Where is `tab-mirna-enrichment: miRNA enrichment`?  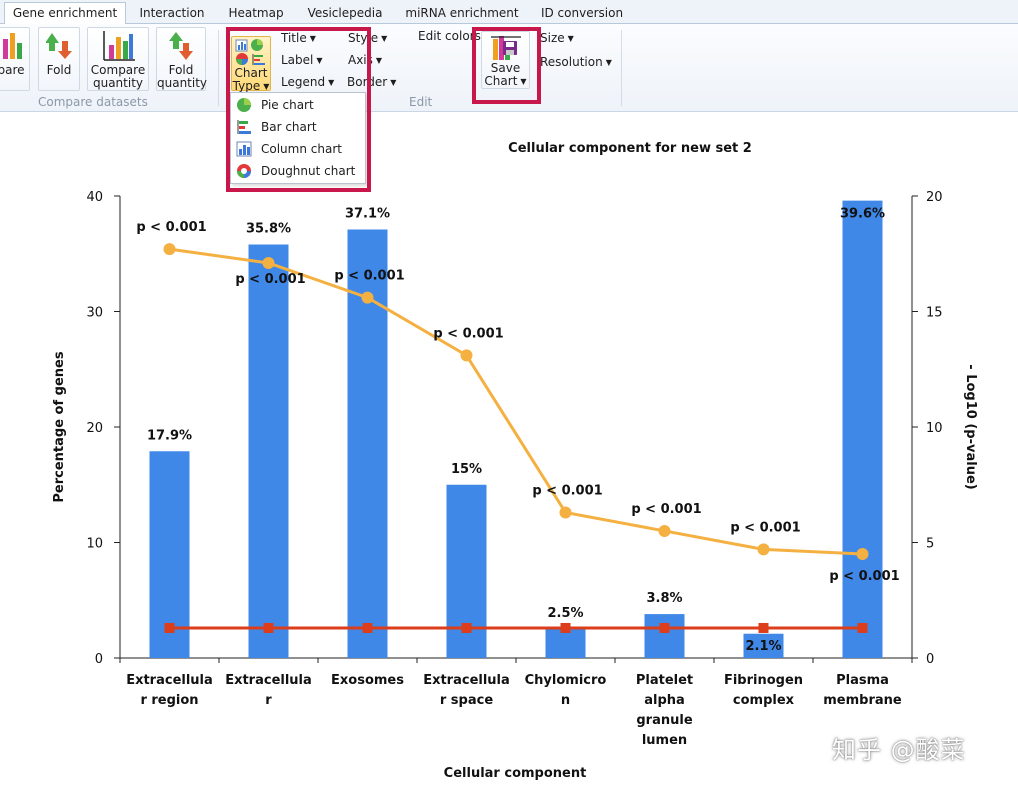
tab-mirna-enrichment: miRNA enrichment is located at coordinates (462, 13).